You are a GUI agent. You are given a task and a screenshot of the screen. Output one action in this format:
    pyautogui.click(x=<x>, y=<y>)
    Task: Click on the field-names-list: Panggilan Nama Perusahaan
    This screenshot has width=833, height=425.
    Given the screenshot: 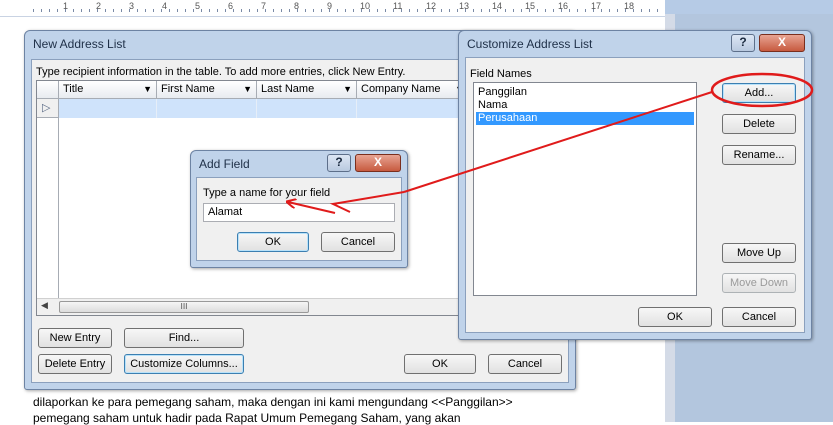 What is the action you would take?
    pyautogui.click(x=585, y=189)
    